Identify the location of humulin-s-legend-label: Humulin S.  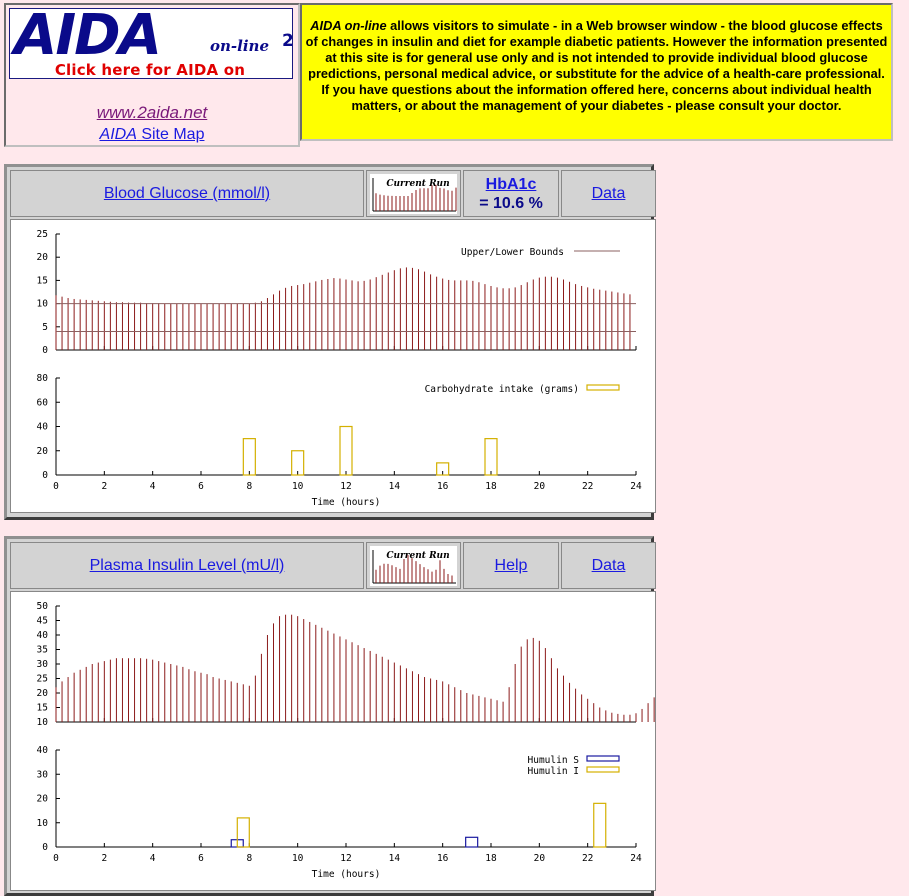
(554, 760).